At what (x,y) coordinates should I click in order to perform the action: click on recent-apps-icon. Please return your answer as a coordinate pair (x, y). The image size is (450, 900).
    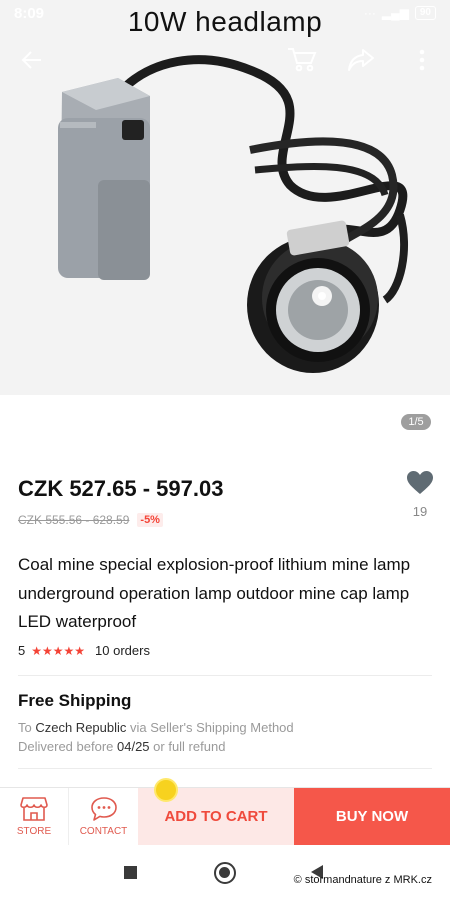
    Looking at the image, I should click on (130, 872).